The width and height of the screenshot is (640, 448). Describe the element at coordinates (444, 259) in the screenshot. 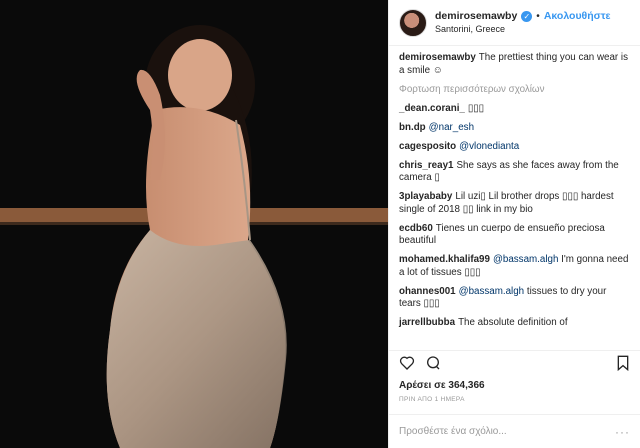

I see `comment-username: mohamed.khalifa99` at that location.